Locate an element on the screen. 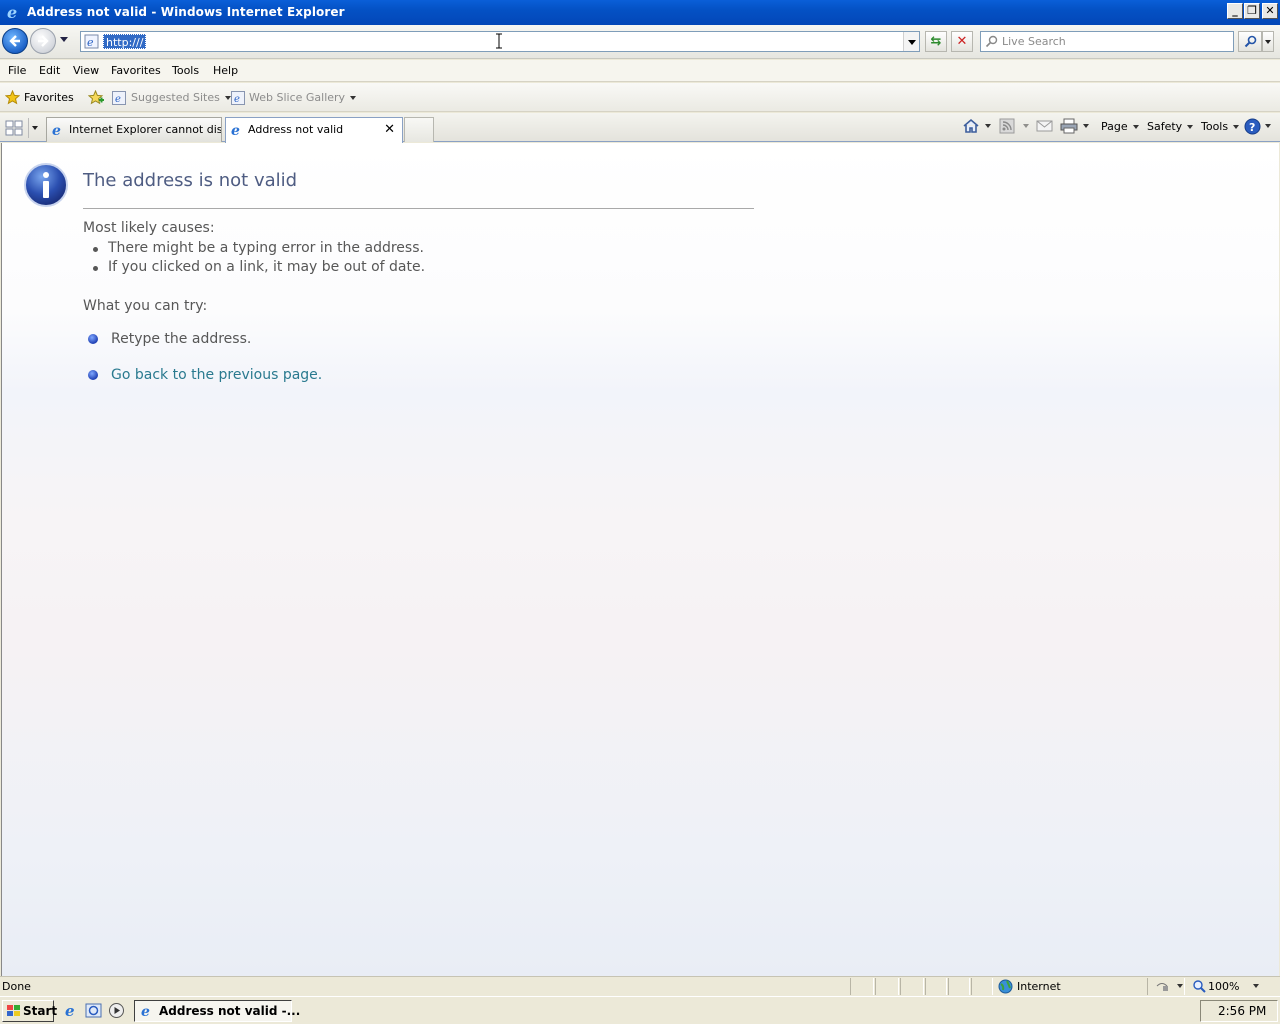 The width and height of the screenshot is (1280, 1024). start-button: Start is located at coordinates (29, 1011).